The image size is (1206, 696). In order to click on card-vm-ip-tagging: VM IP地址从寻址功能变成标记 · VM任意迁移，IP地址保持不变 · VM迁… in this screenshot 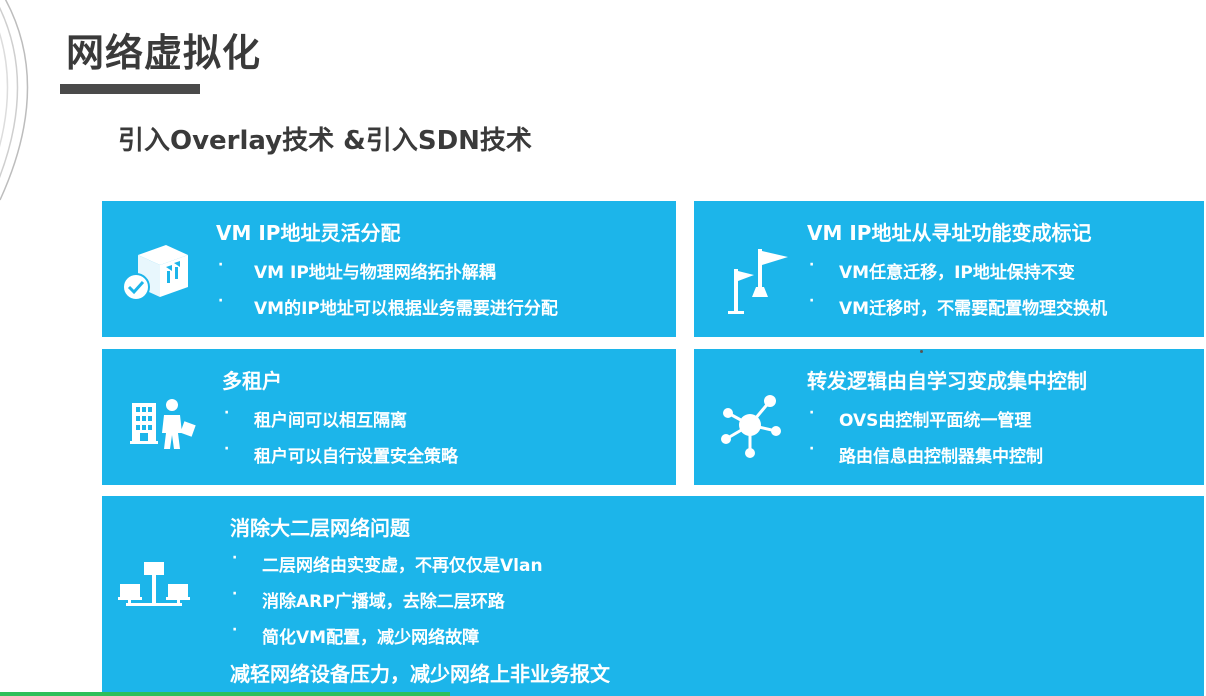, I will do `click(949, 269)`.